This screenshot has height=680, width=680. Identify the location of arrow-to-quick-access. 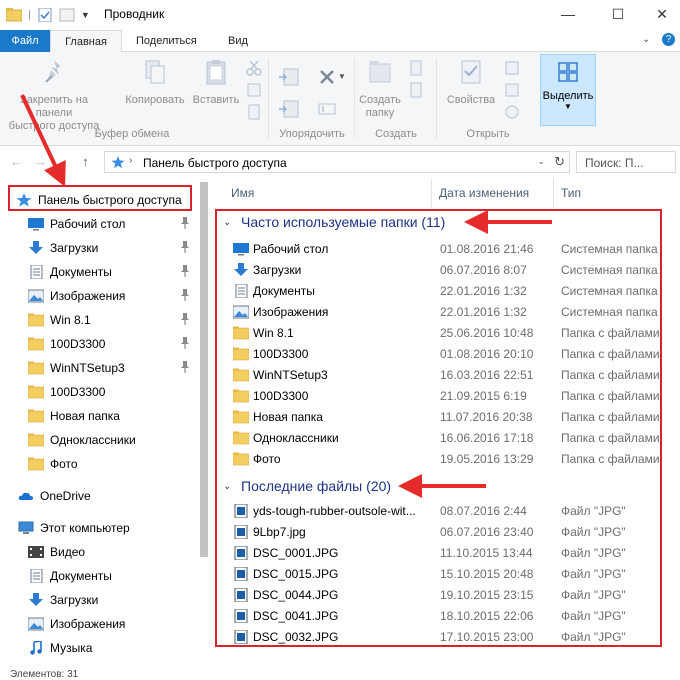
(43, 140).